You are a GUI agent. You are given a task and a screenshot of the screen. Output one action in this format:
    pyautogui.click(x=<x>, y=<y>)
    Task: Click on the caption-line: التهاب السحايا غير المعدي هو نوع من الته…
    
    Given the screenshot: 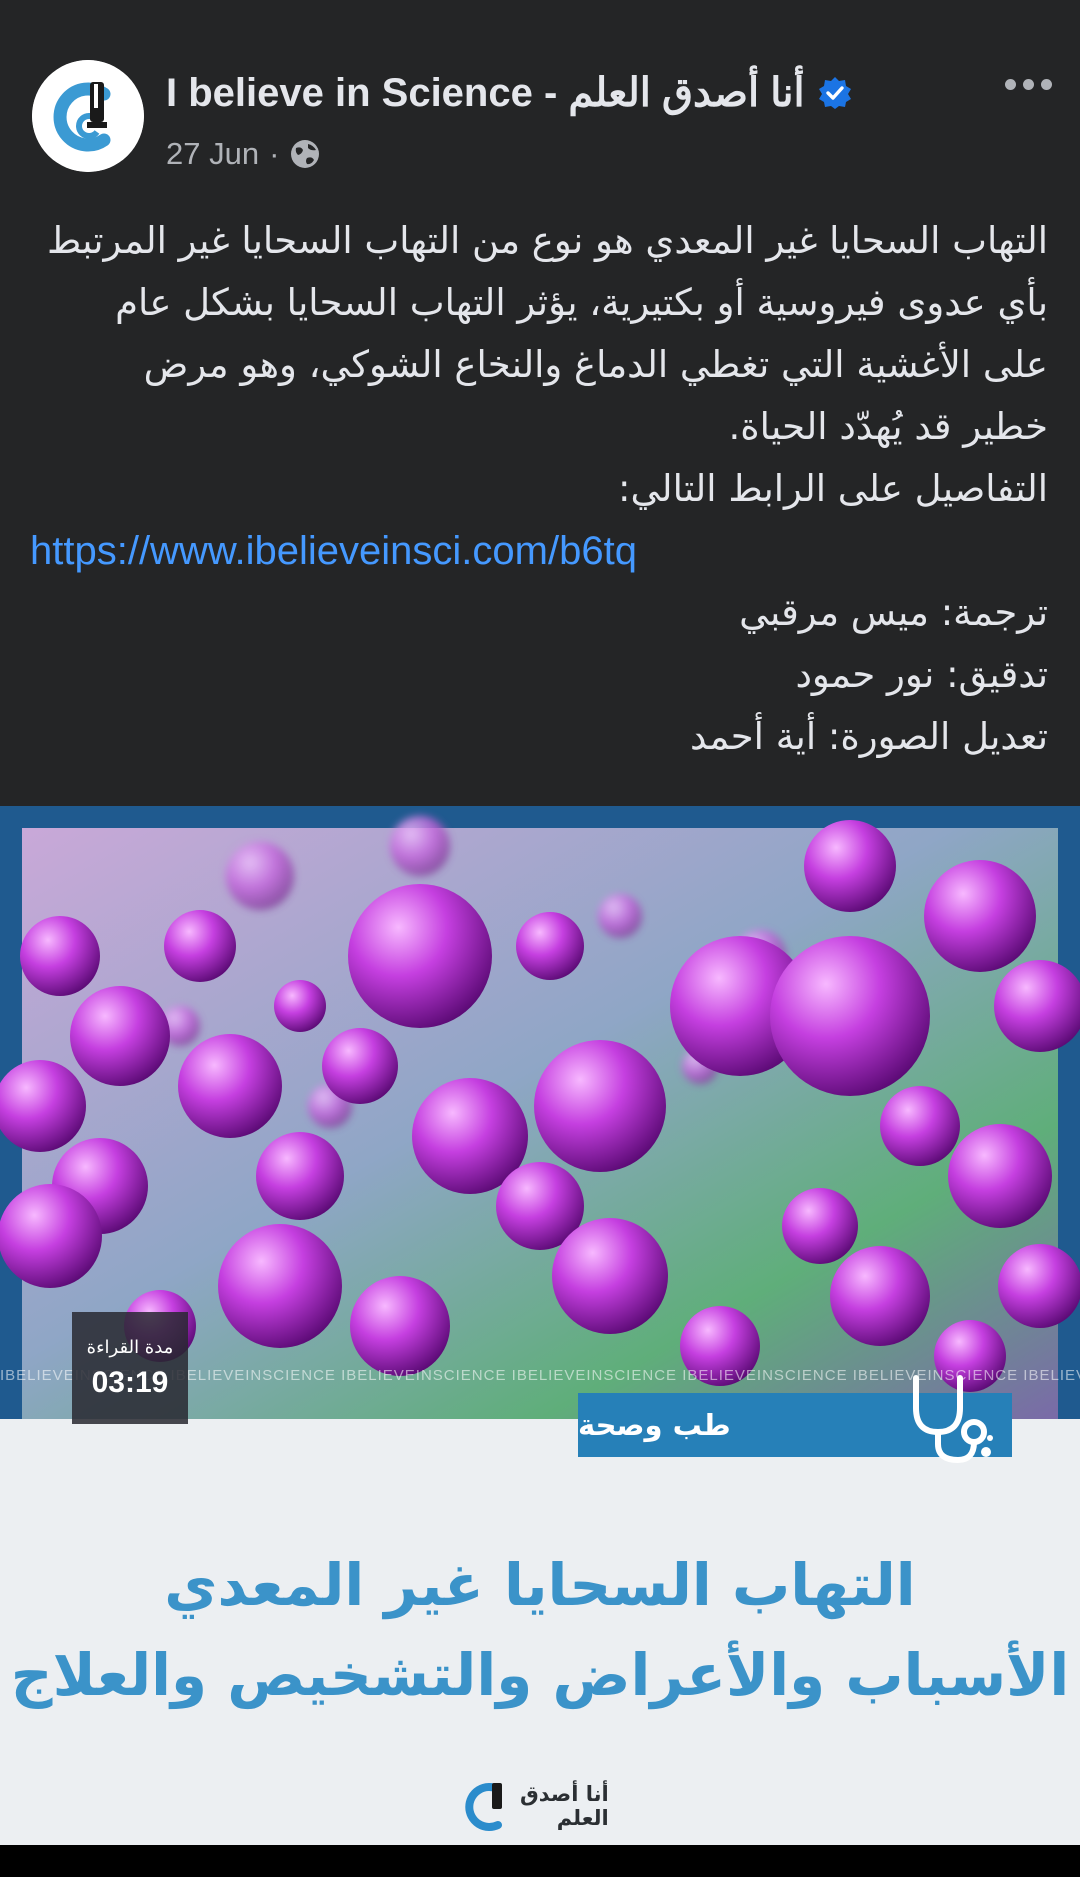 What is the action you would take?
    pyautogui.click(x=547, y=240)
    